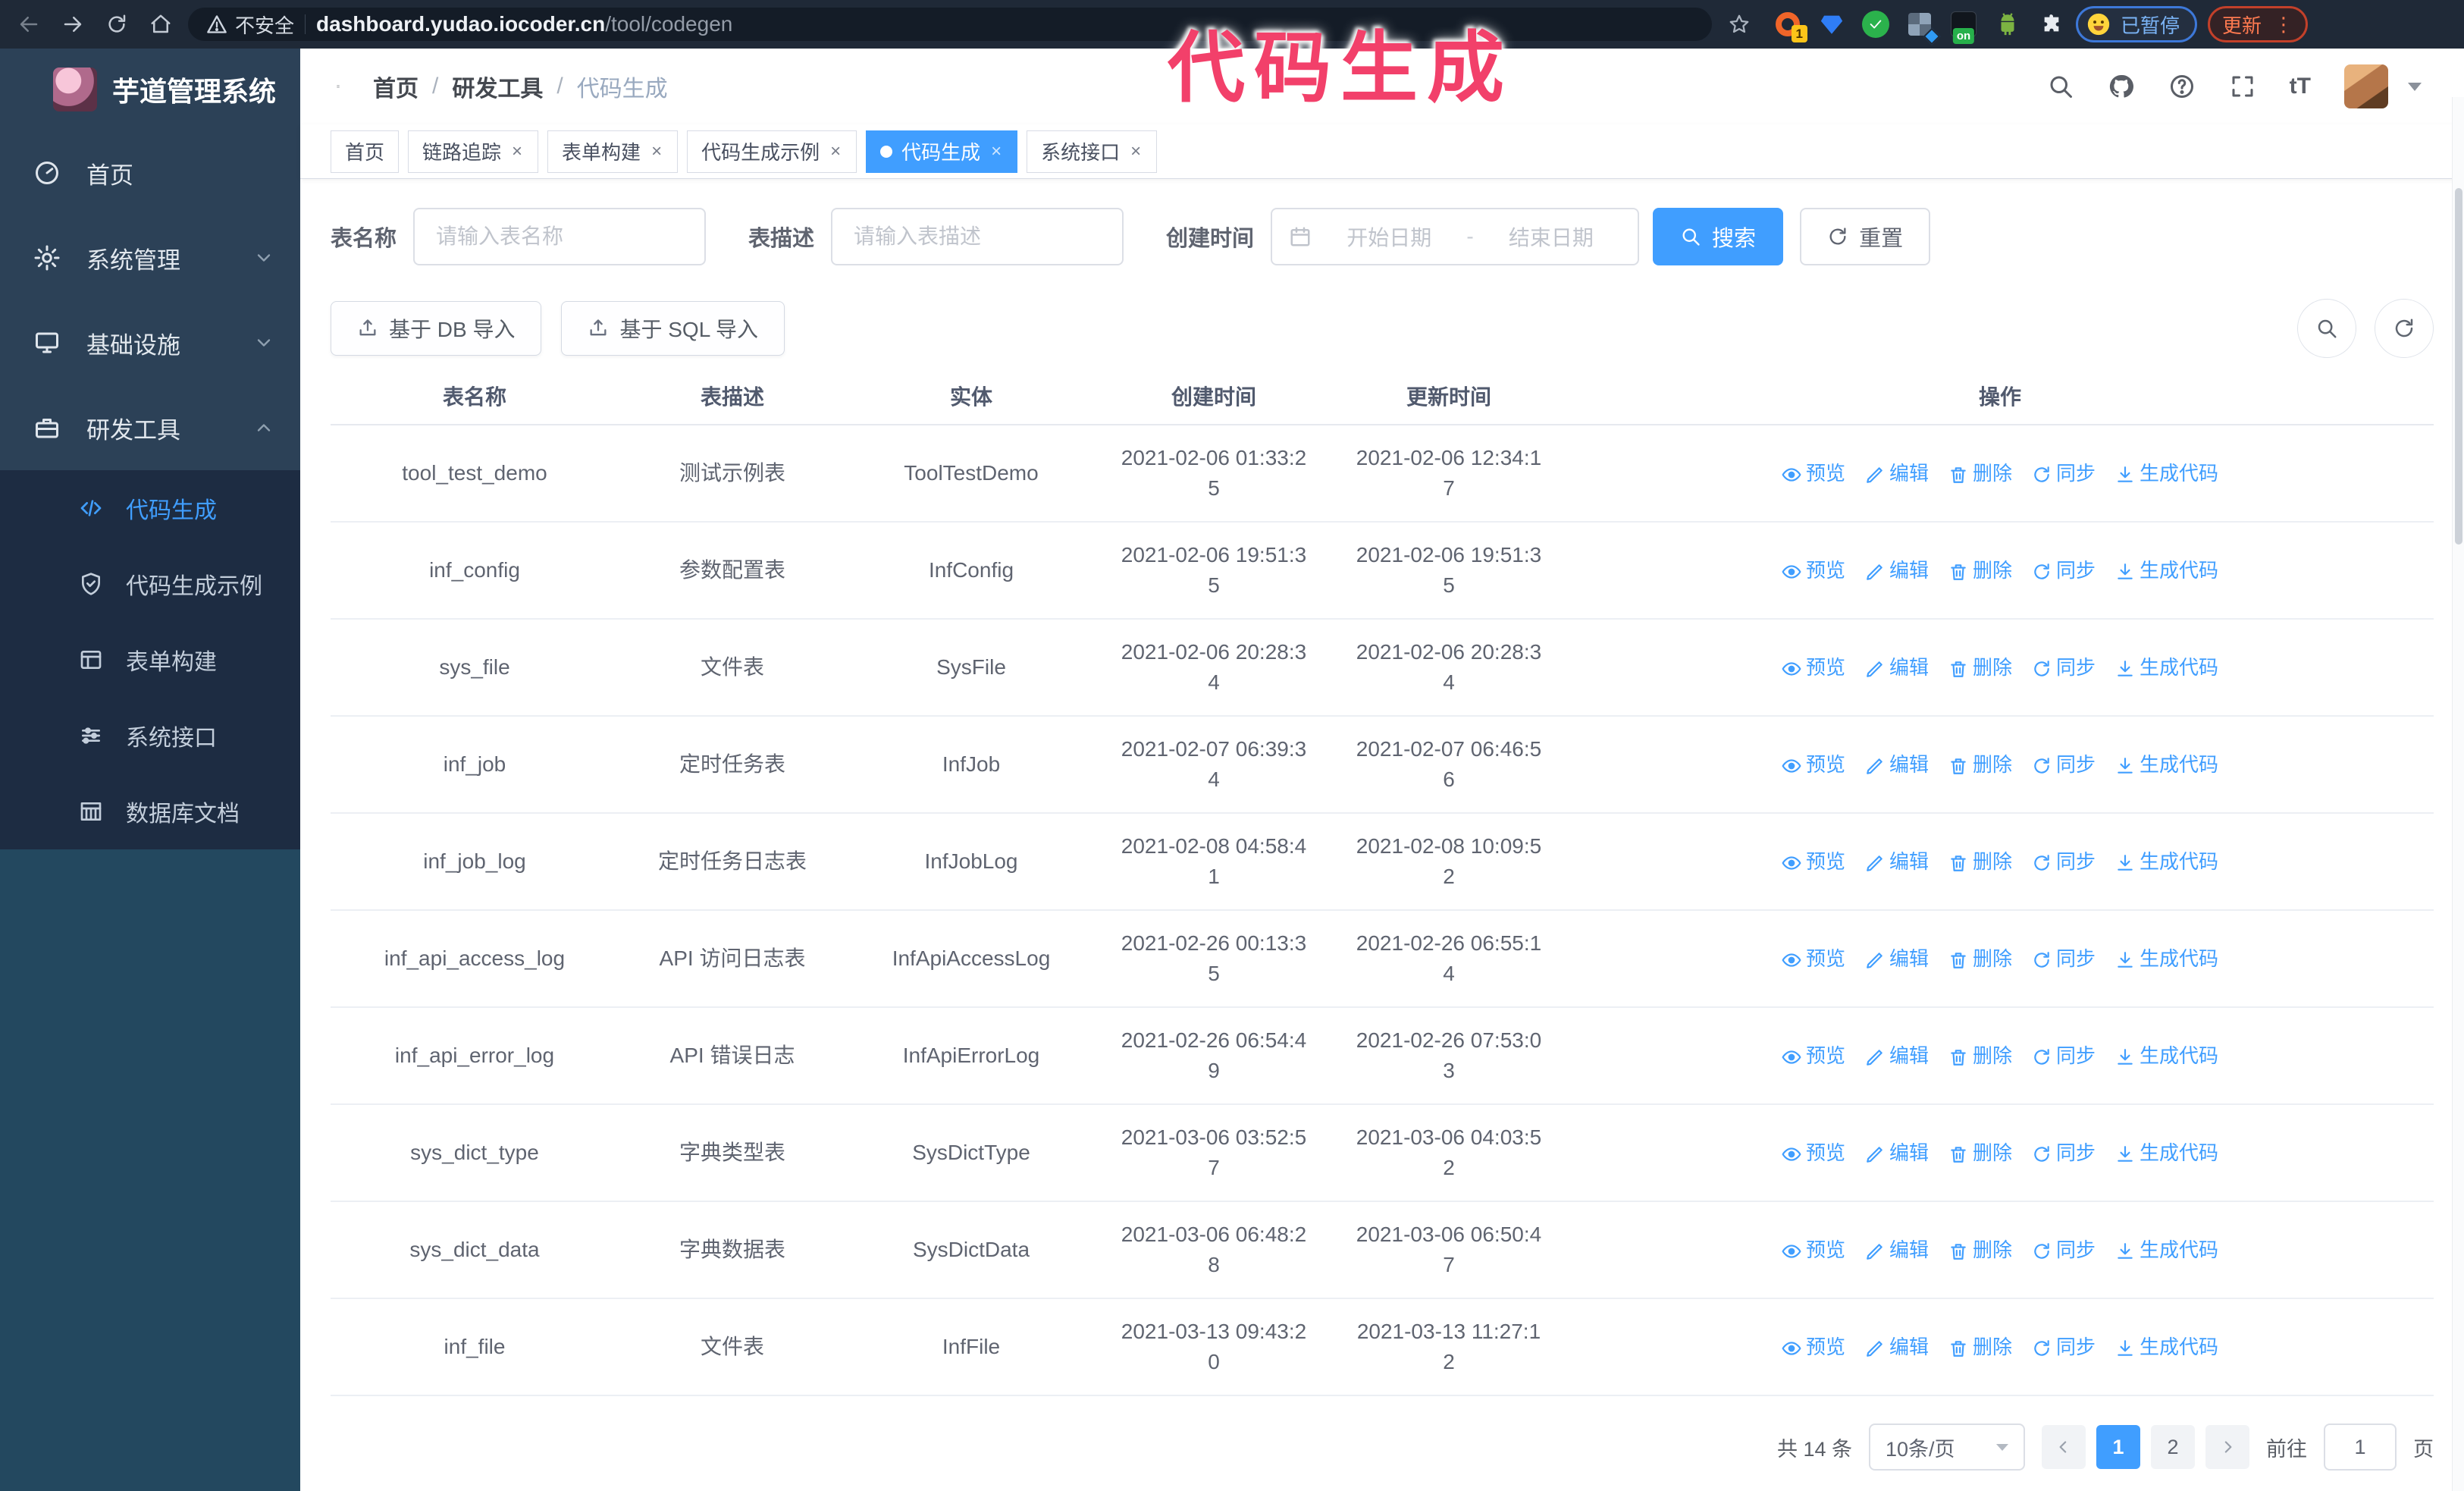 The image size is (2464, 1491). I want to click on page-size-select: 10条/页, so click(1947, 1447).